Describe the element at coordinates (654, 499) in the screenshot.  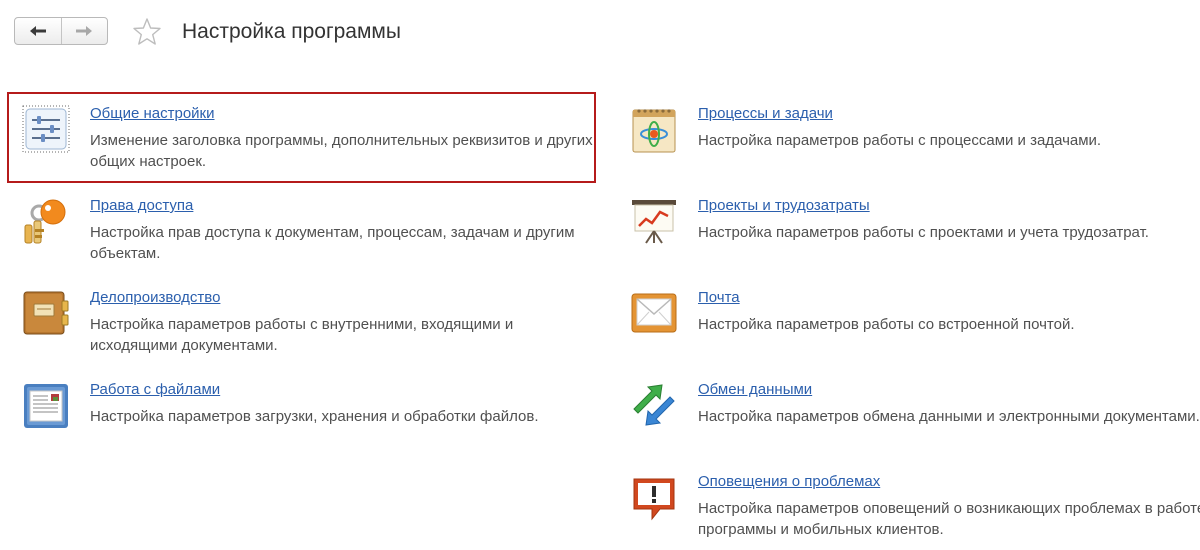
I see `alert-bubble-icon` at that location.